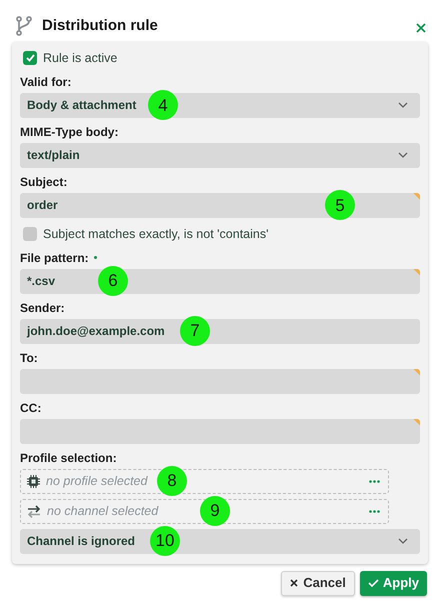 This screenshot has width=440, height=604. What do you see at coordinates (44, 181) in the screenshot?
I see `field-label: Subject:` at bounding box center [44, 181].